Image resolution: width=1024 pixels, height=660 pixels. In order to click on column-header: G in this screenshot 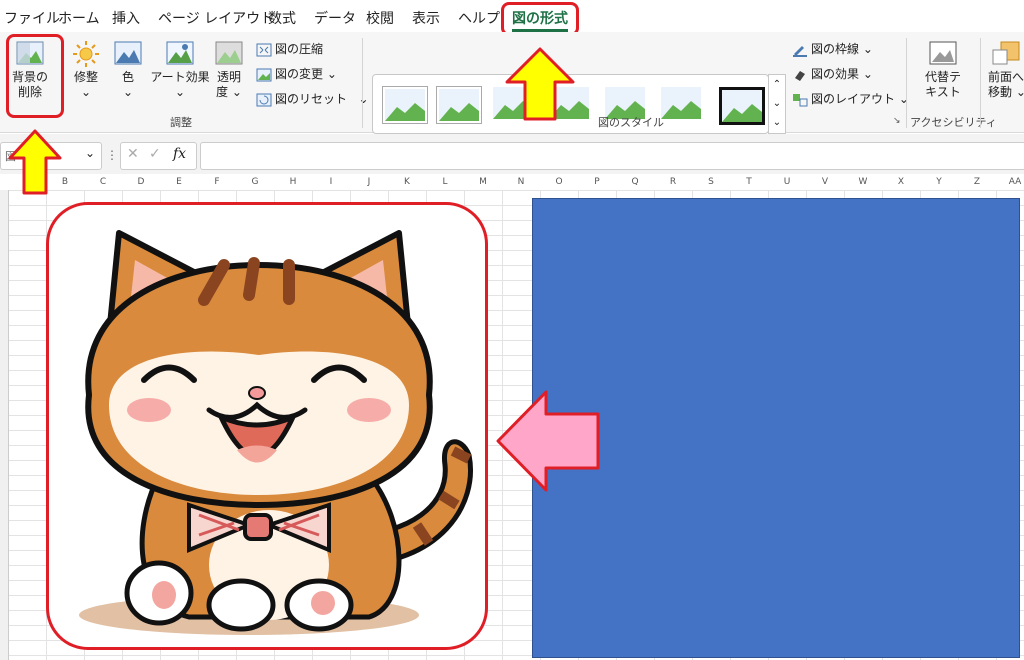, I will do `click(255, 182)`.